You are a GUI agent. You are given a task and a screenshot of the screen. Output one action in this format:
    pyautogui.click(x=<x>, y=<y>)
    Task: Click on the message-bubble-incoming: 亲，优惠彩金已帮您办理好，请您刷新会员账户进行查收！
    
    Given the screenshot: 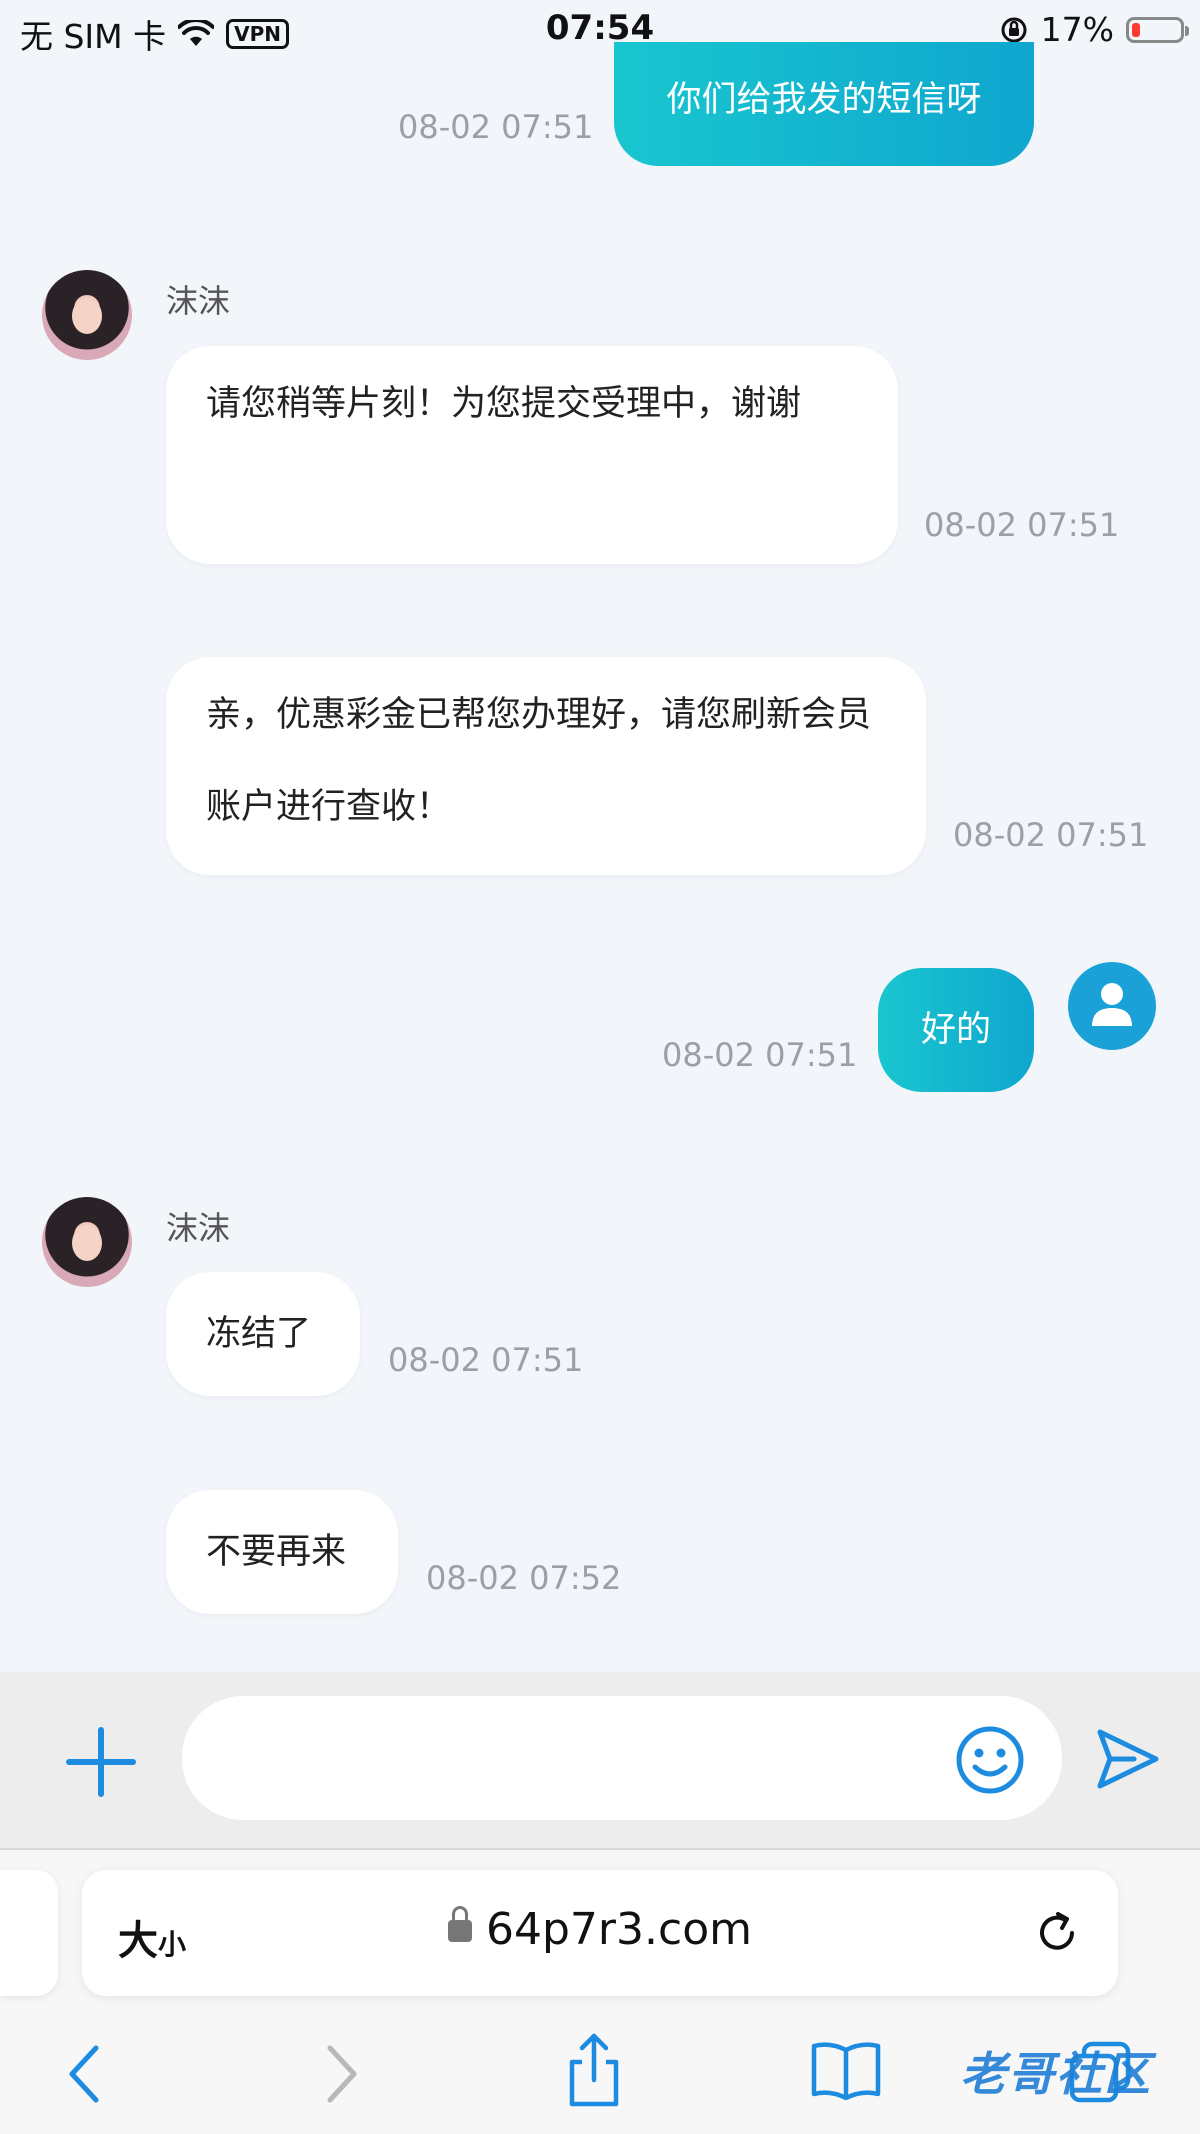 What is the action you would take?
    pyautogui.click(x=546, y=766)
    